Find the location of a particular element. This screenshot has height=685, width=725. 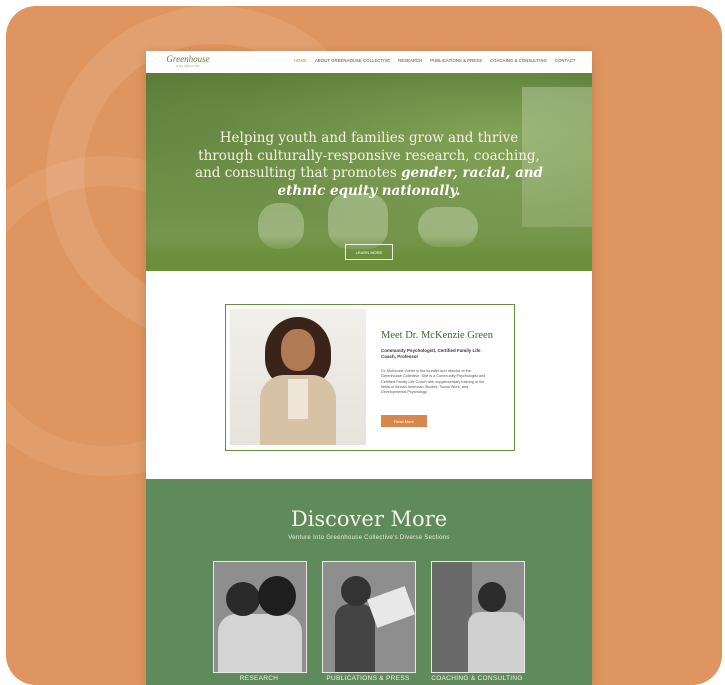

hero-emphasis-2: ethnic equity nationally. is located at coordinates (369, 190).